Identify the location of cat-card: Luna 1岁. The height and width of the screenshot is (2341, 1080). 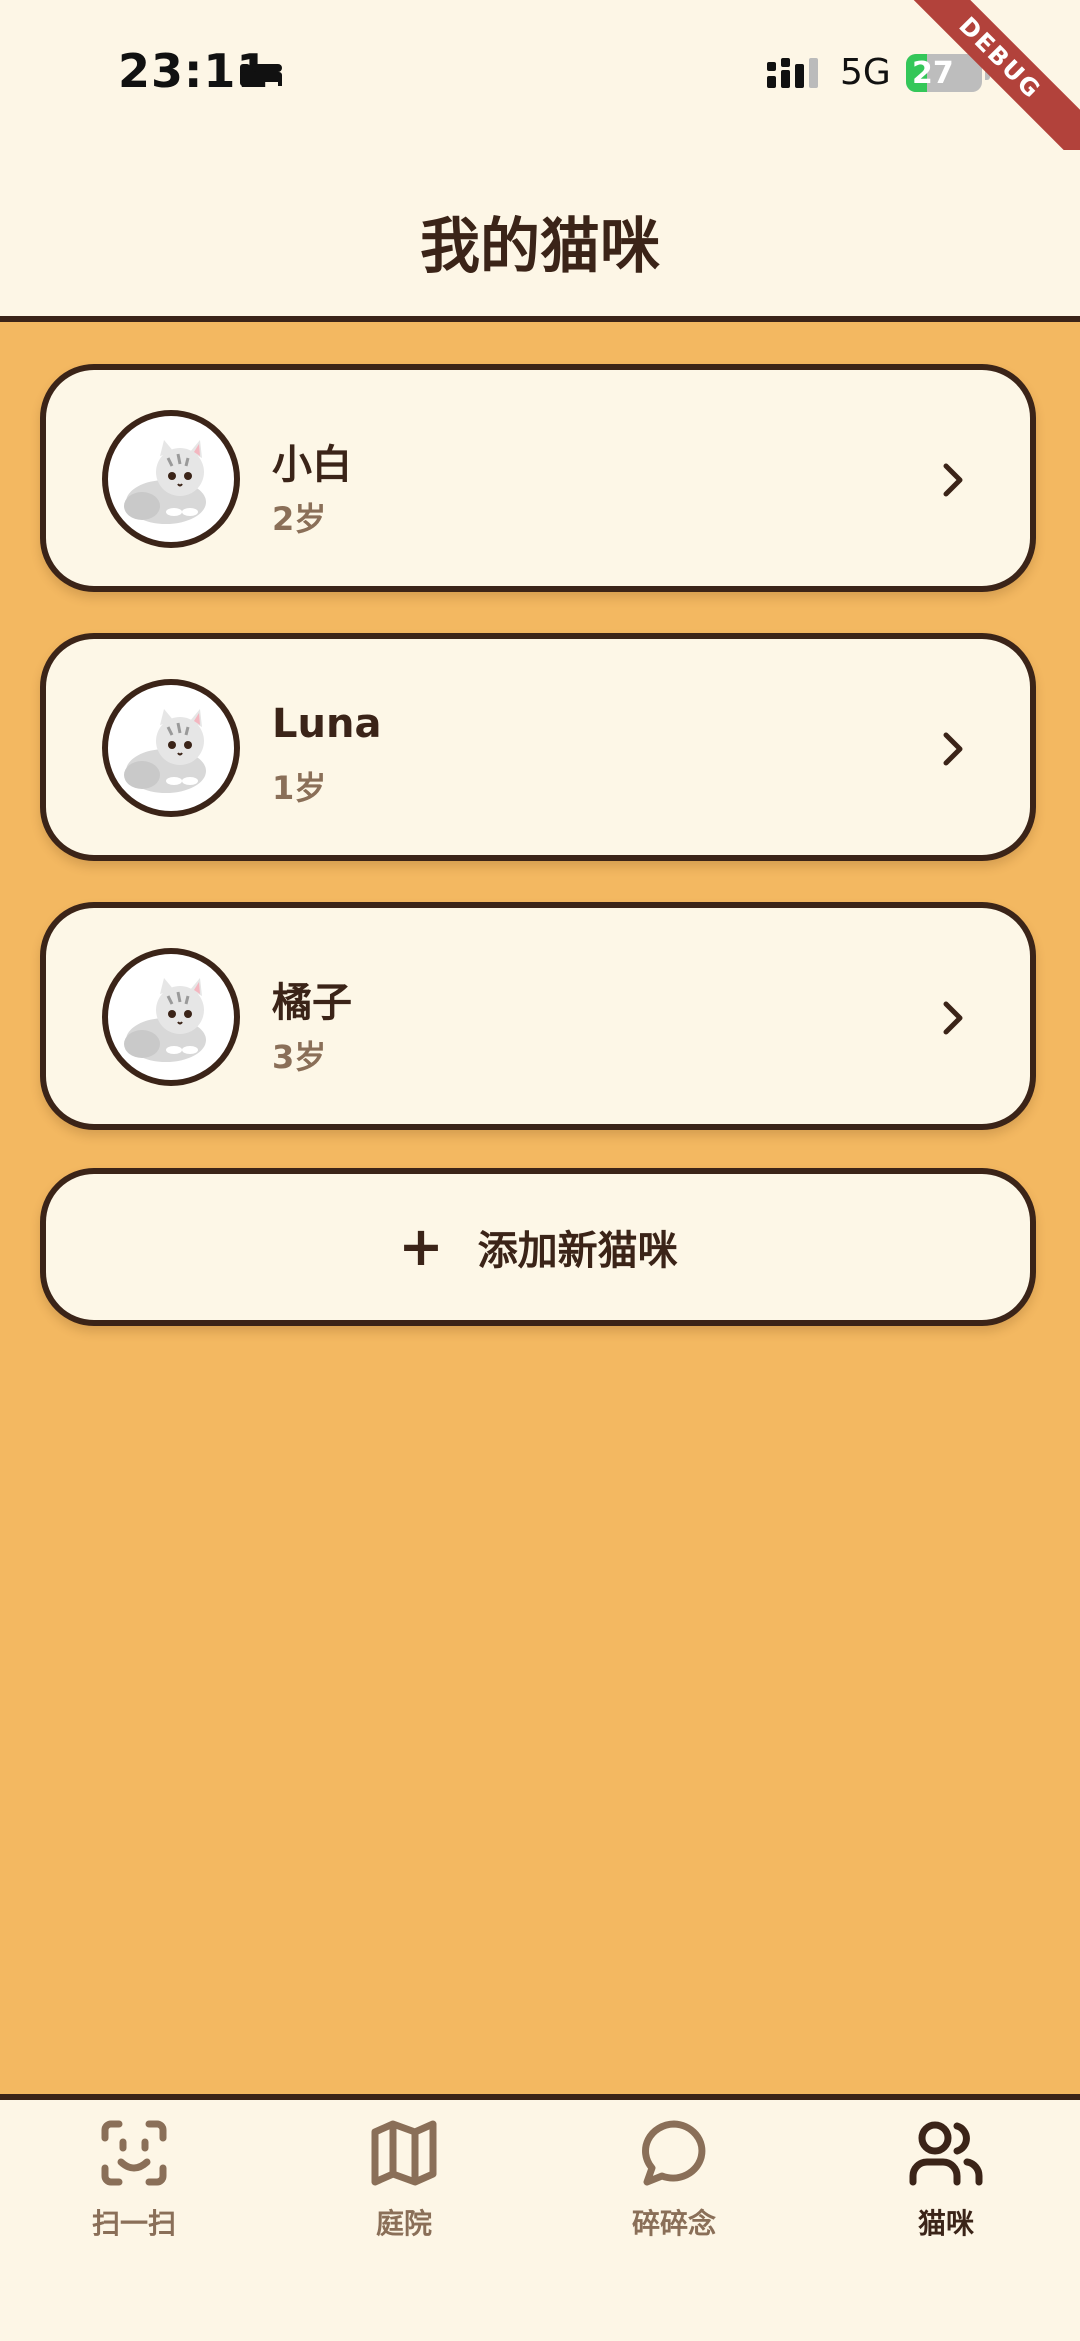
(538, 747).